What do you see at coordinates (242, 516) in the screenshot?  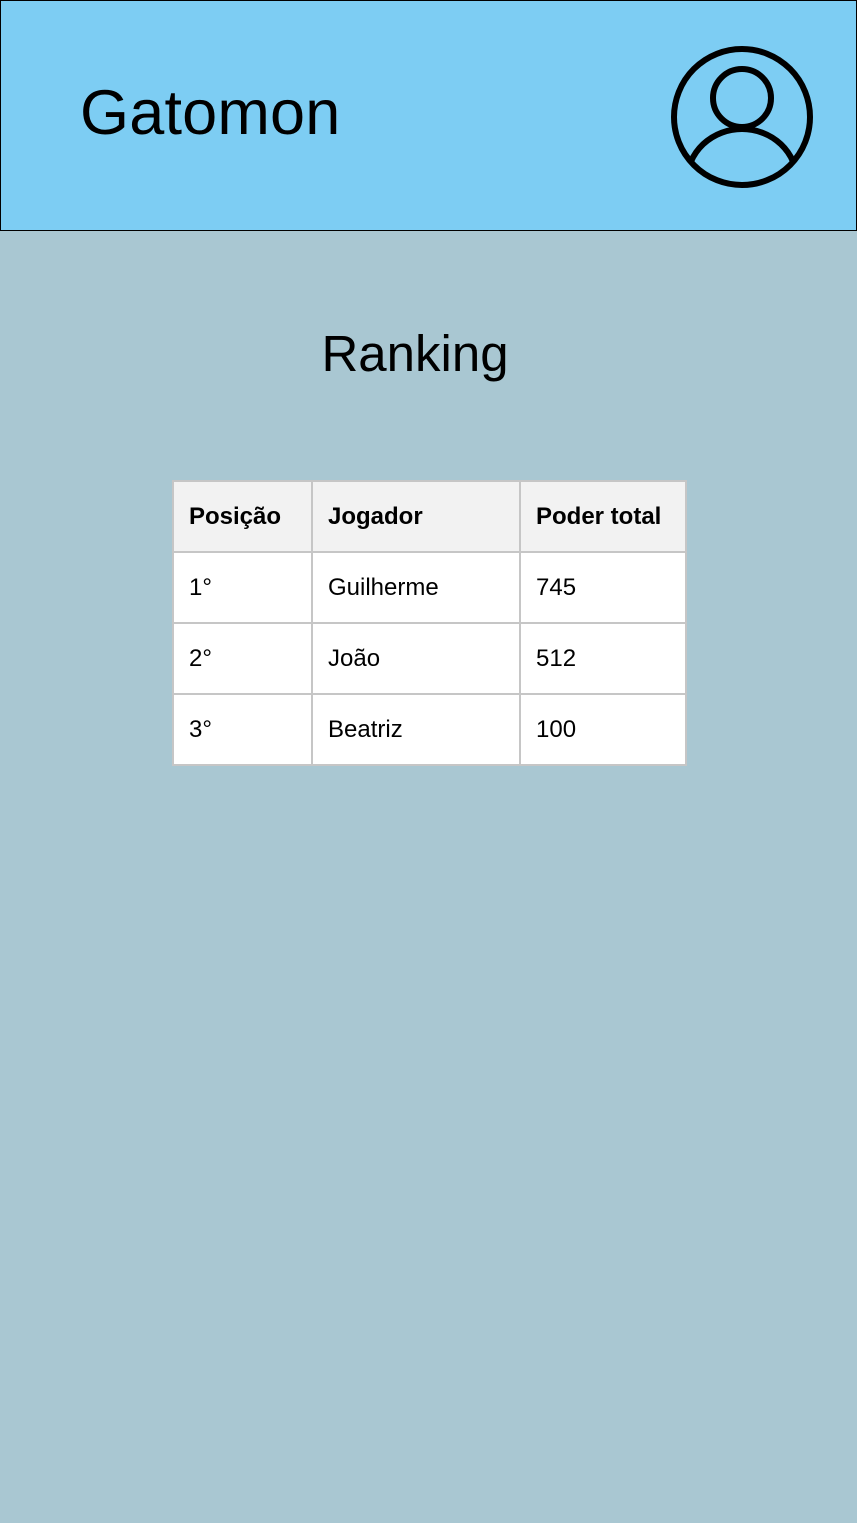 I see `column-header-position: Posição` at bounding box center [242, 516].